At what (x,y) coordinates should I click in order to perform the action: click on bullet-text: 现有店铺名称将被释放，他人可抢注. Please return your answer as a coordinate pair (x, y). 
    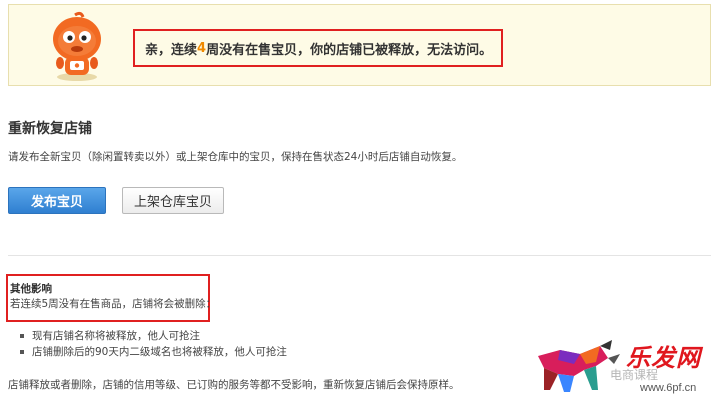
    Looking at the image, I should click on (116, 336).